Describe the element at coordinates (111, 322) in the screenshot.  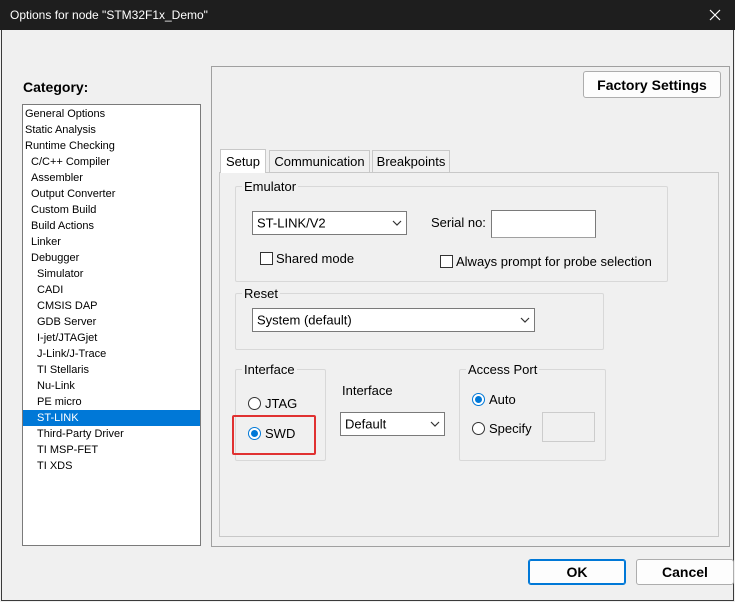
I see `category-item: GDB Server` at that location.